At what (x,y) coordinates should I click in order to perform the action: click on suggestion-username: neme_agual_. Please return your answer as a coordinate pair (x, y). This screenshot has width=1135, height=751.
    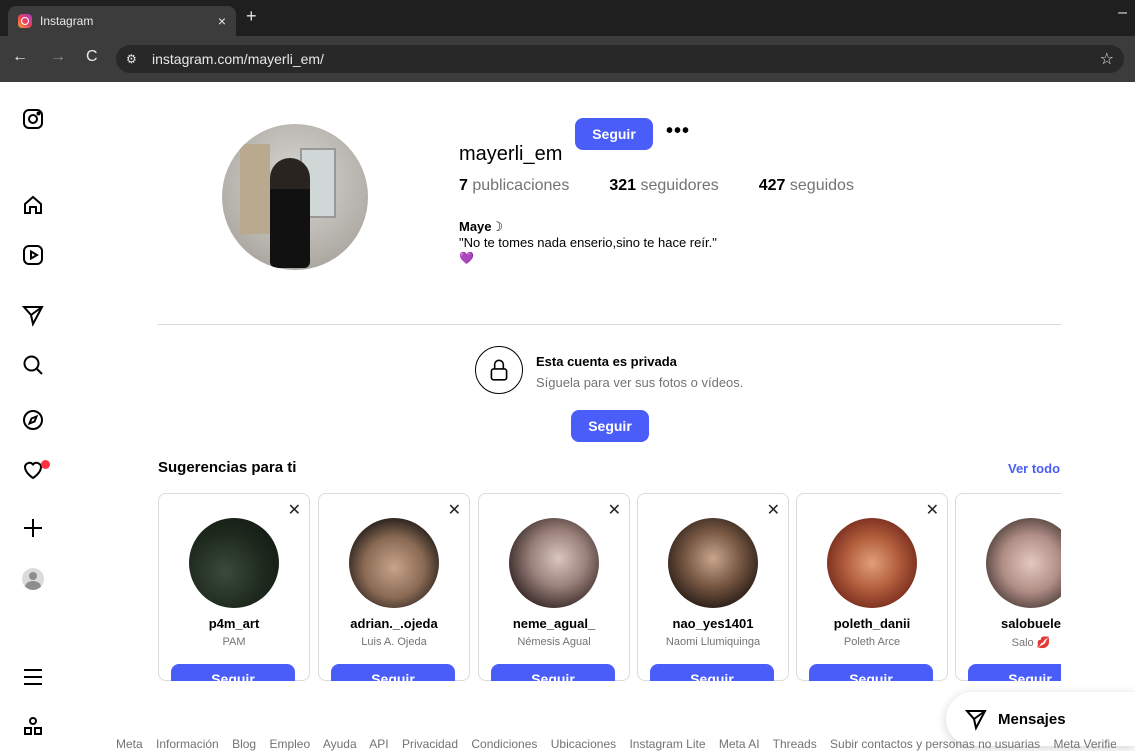
    Looking at the image, I should click on (554, 623).